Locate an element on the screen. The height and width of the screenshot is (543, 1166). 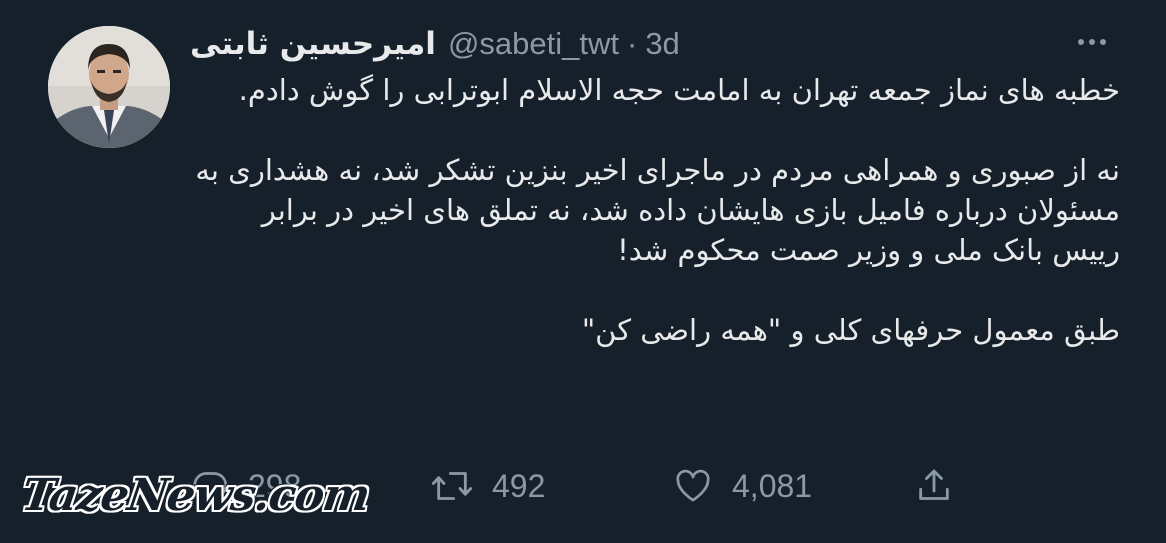
share-upload-icon is located at coordinates (934, 484).